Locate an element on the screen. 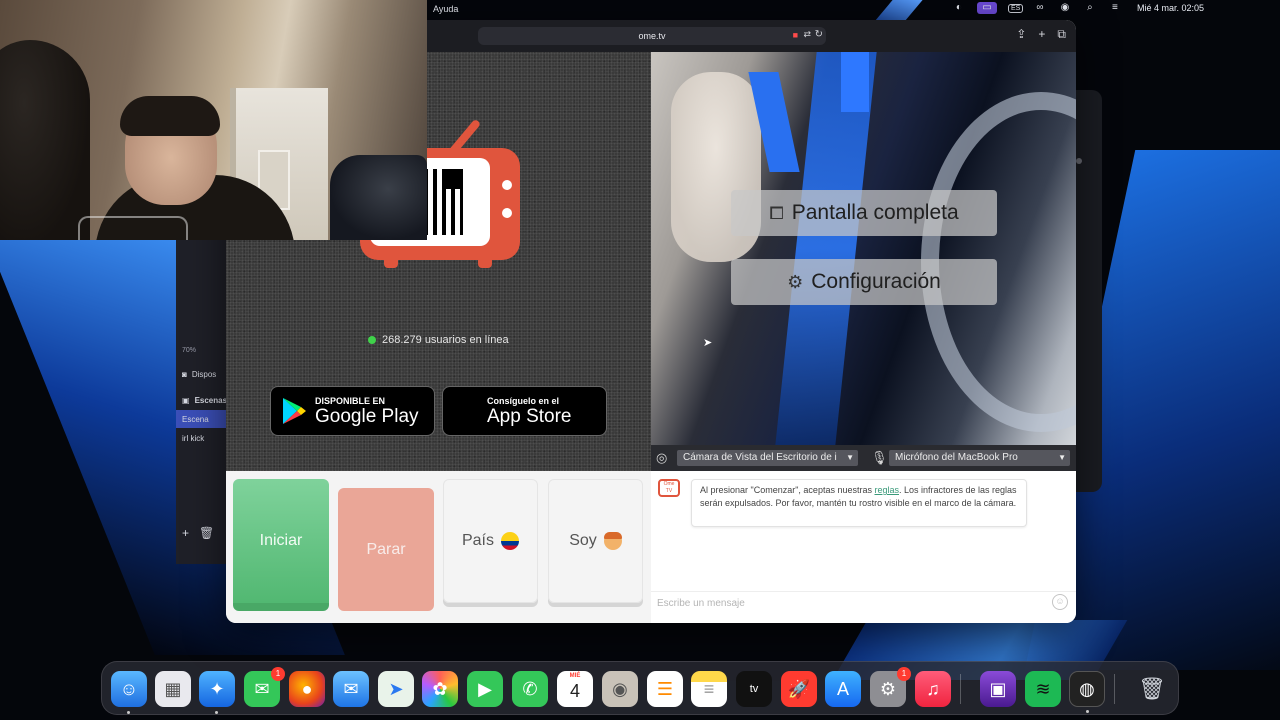  apple-tv-icon: tv is located at coordinates (754, 689).